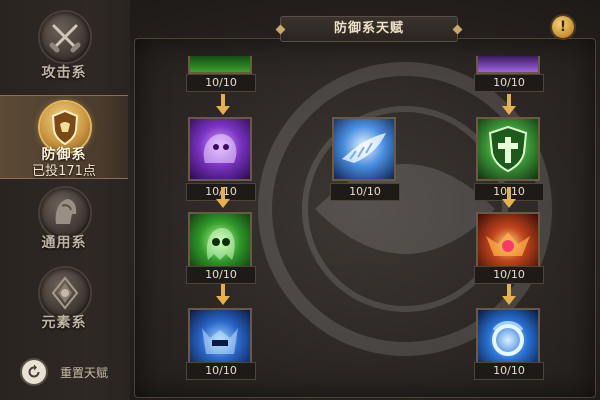 Image resolution: width=600 pixels, height=400 pixels. What do you see at coordinates (34, 372) in the screenshot?
I see `reset-icon` at bounding box center [34, 372].